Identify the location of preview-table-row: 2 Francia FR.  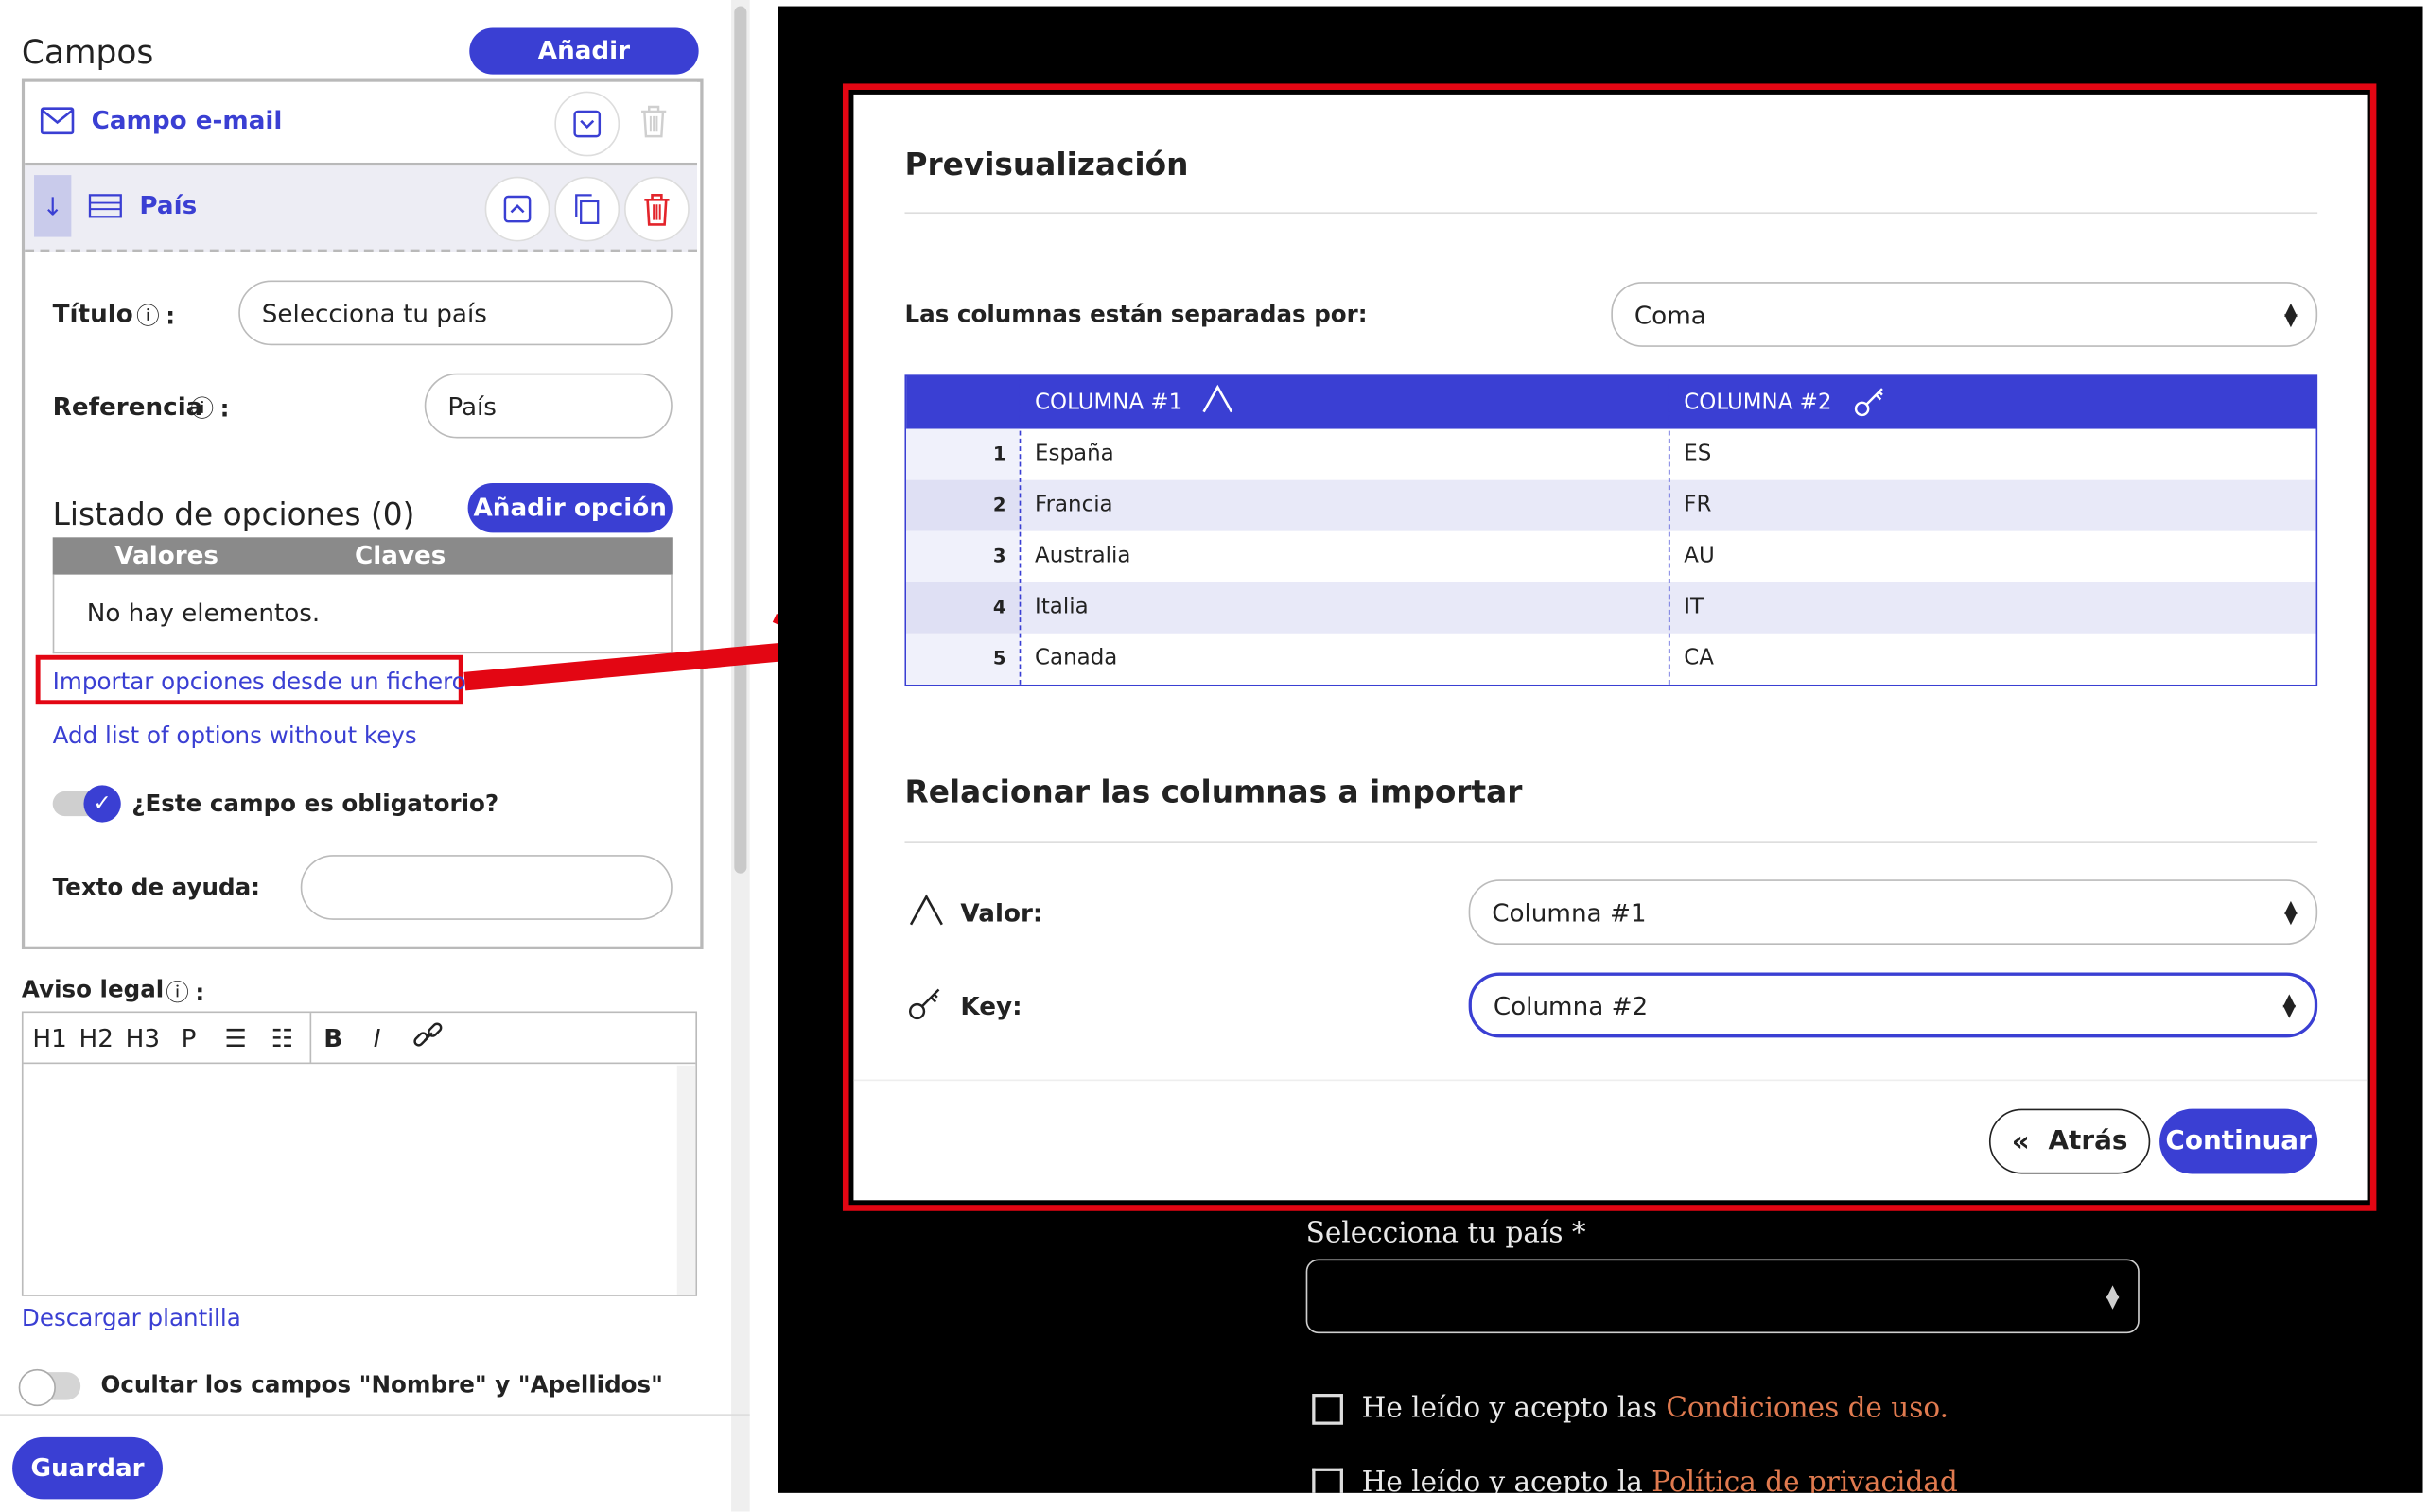
(1611, 505).